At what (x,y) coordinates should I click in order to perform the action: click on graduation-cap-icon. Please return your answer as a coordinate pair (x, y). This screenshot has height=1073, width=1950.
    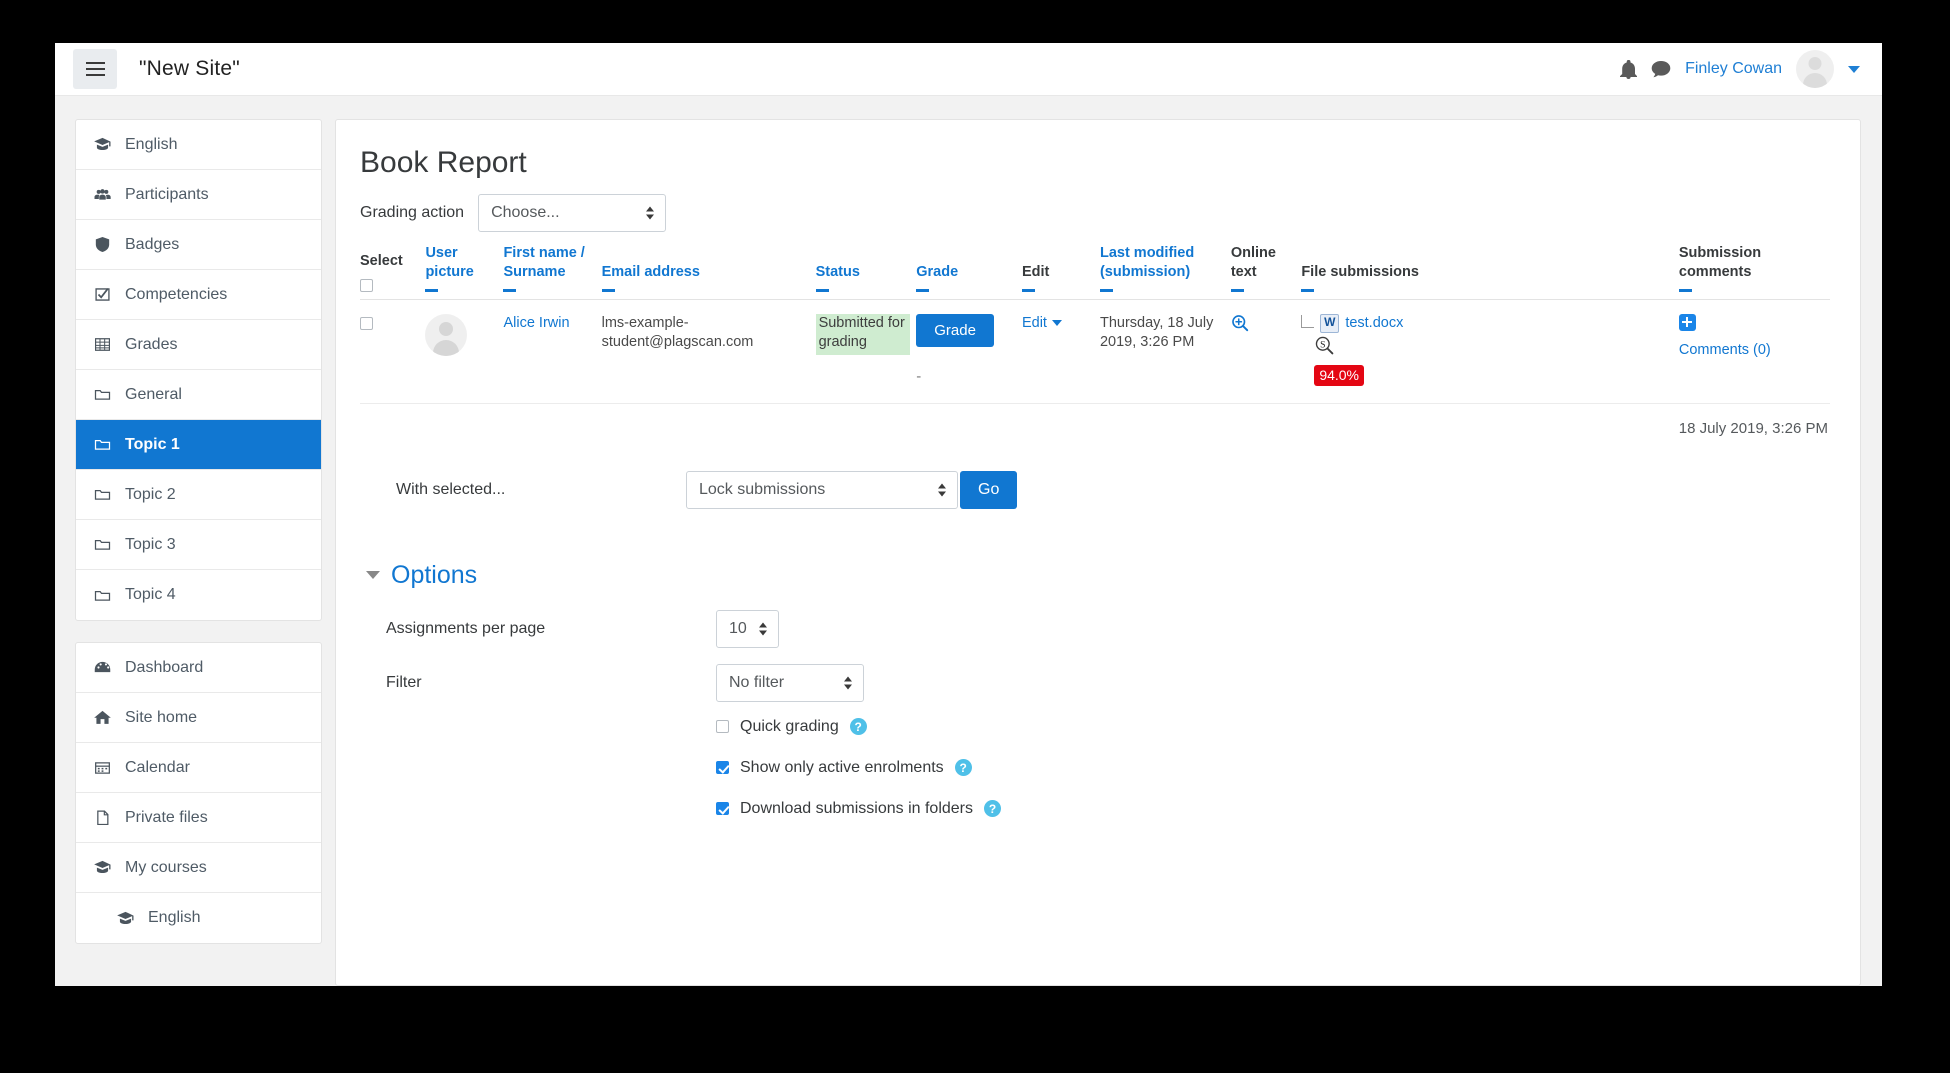
    Looking at the image, I should click on (125, 918).